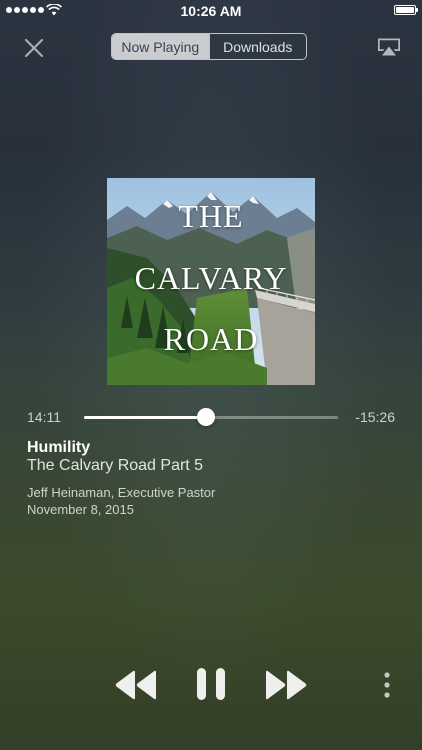 This screenshot has height=750, width=422. What do you see at coordinates (375, 417) in the screenshot?
I see `remaining-time: -15:26` at bounding box center [375, 417].